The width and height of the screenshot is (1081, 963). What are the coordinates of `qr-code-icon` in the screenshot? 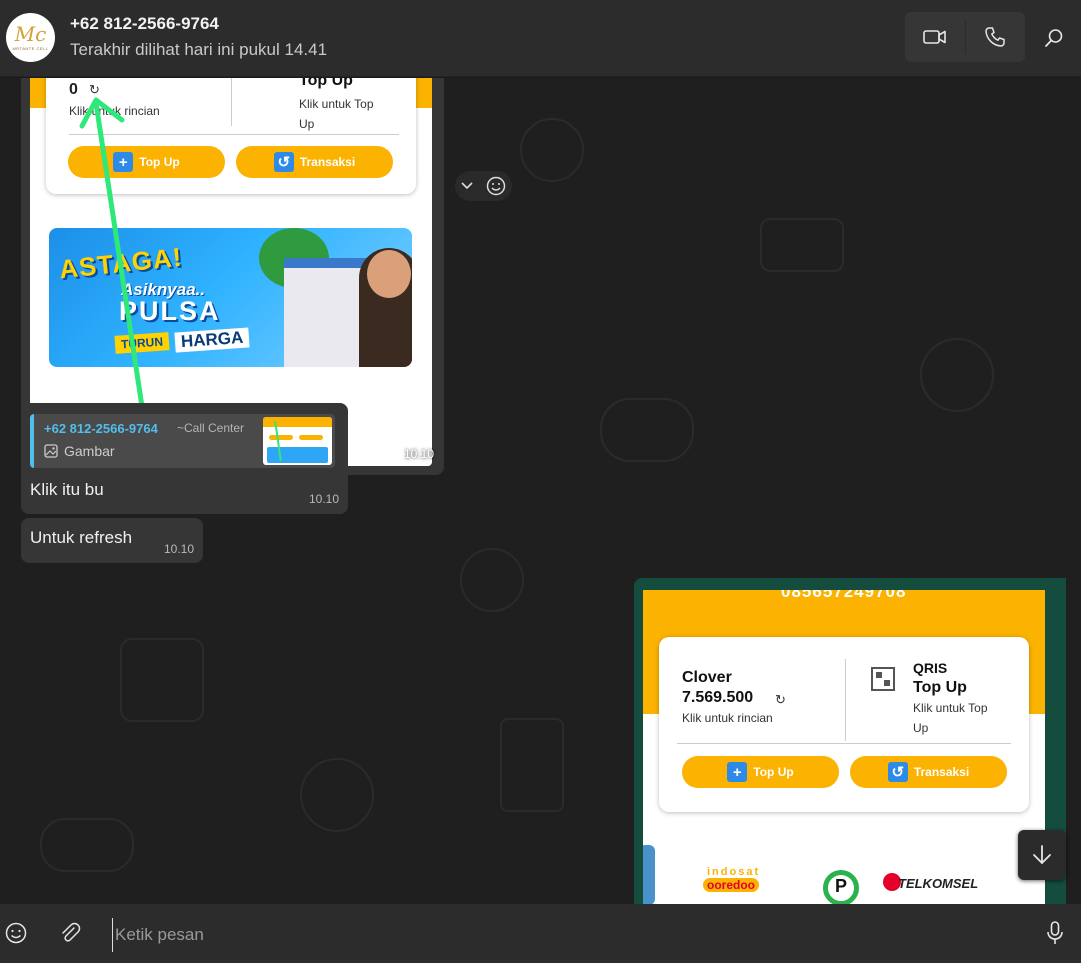 It's located at (883, 679).